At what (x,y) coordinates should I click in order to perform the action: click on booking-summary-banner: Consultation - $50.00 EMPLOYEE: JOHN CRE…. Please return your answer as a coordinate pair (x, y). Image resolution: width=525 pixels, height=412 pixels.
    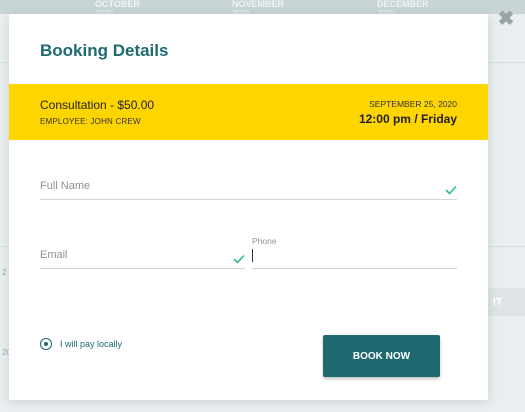
    Looking at the image, I should click on (248, 112).